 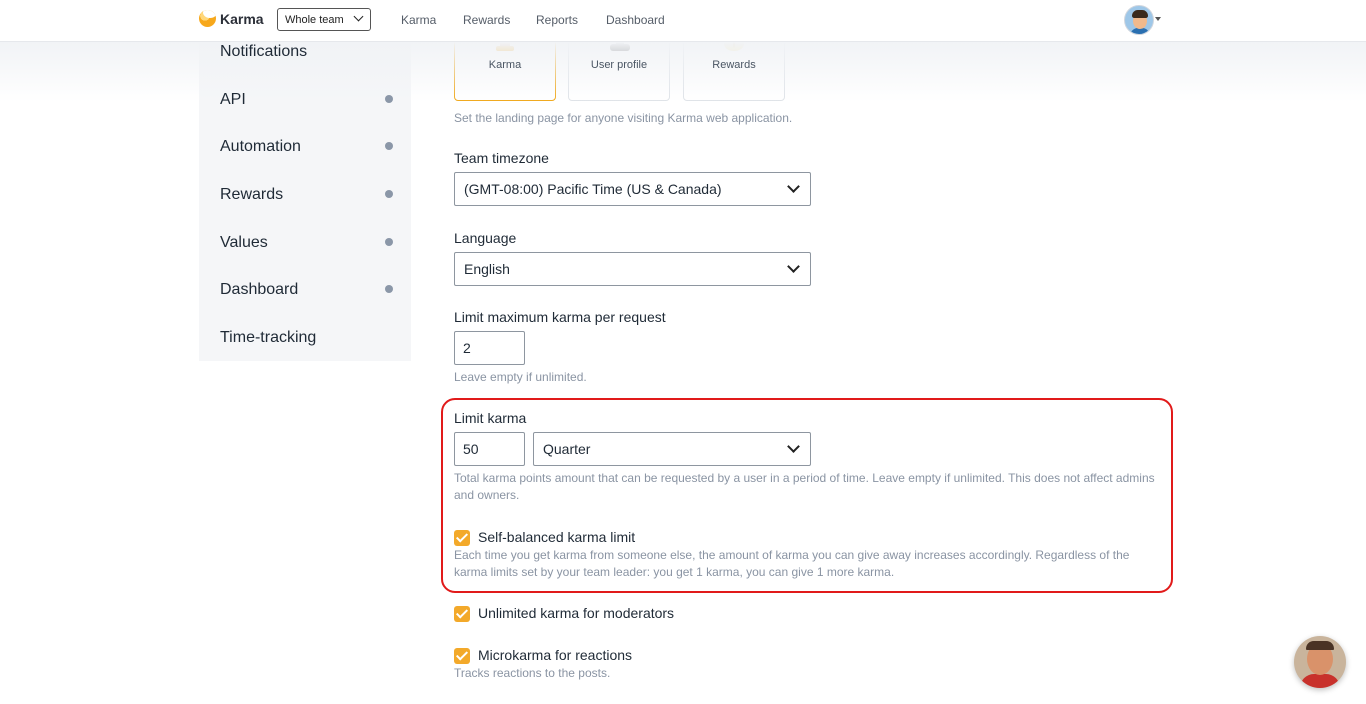 I want to click on landing-tile-karma-label: Karma, so click(x=505, y=65).